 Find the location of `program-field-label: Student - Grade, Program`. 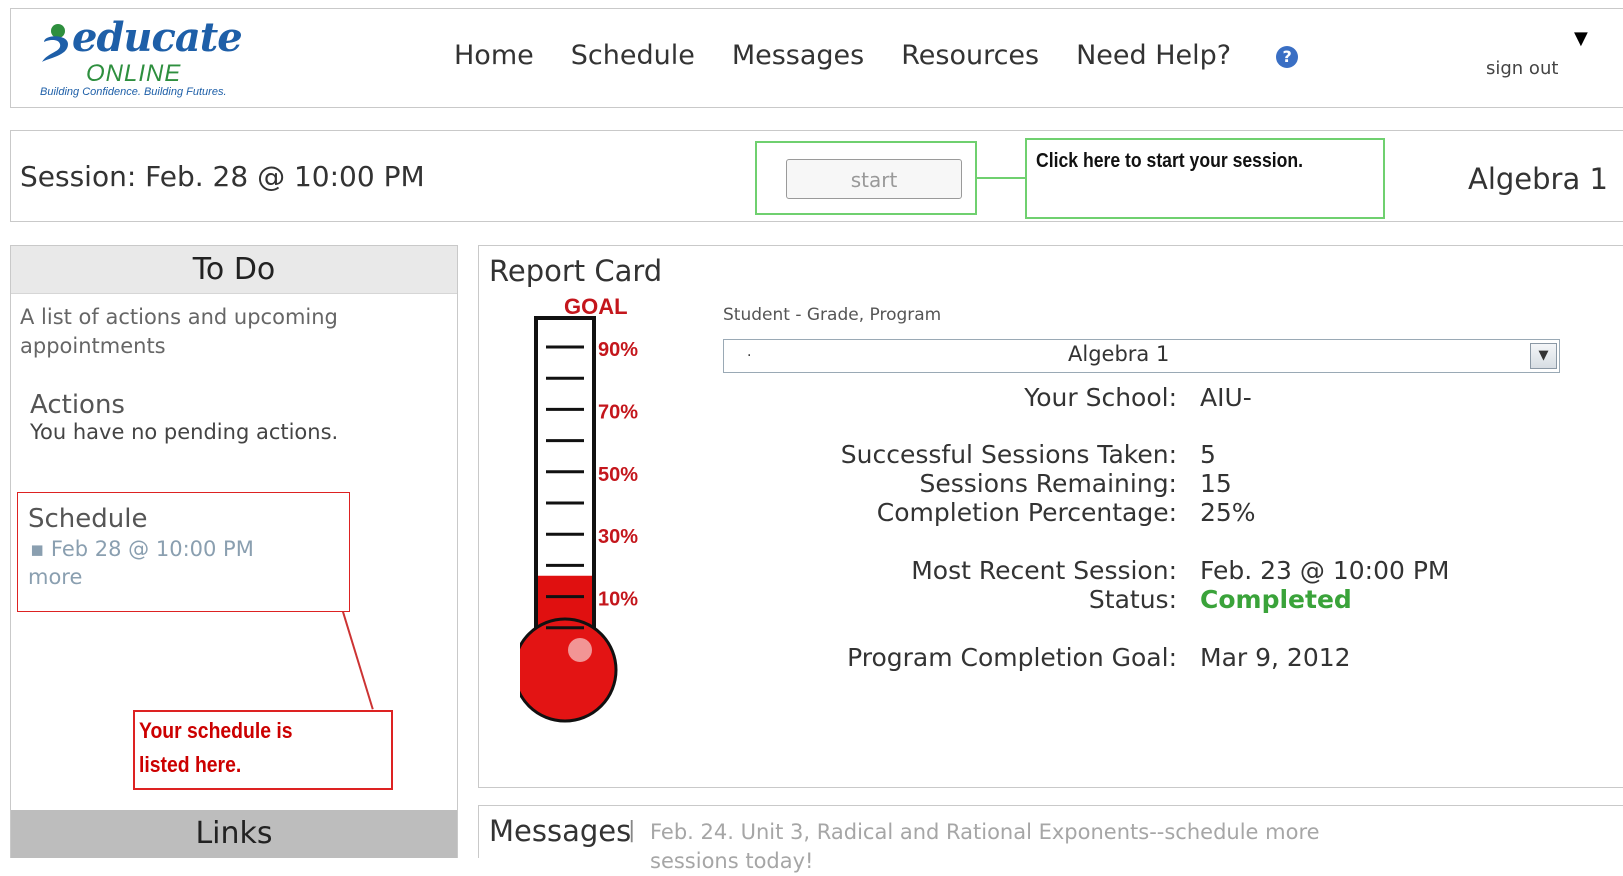

program-field-label: Student - Grade, Program is located at coordinates (832, 315).